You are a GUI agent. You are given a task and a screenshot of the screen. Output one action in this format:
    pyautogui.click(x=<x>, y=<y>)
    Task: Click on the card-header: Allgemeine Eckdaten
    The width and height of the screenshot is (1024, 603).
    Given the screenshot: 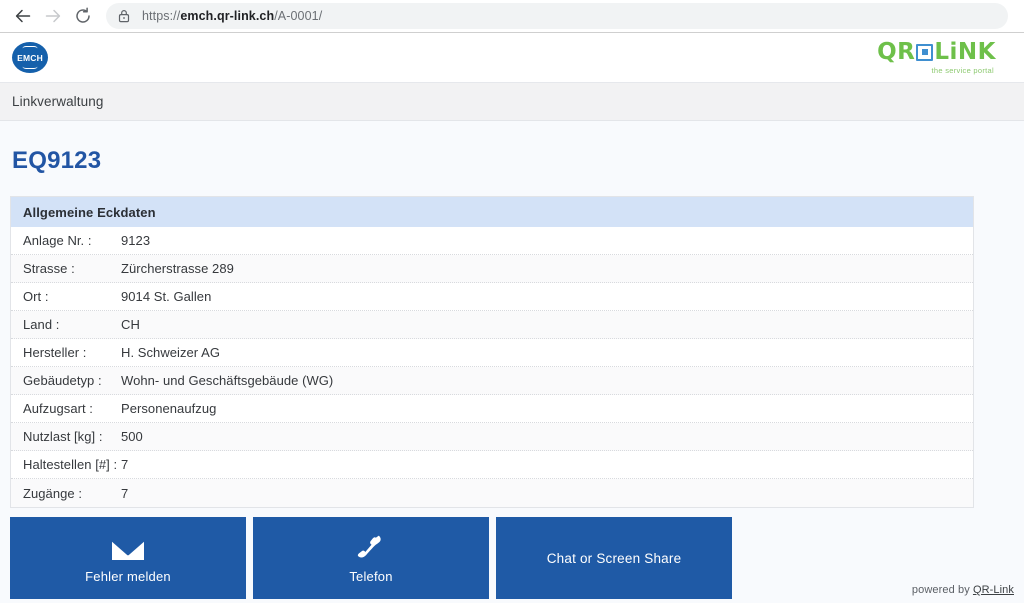 What is the action you would take?
    pyautogui.click(x=492, y=212)
    